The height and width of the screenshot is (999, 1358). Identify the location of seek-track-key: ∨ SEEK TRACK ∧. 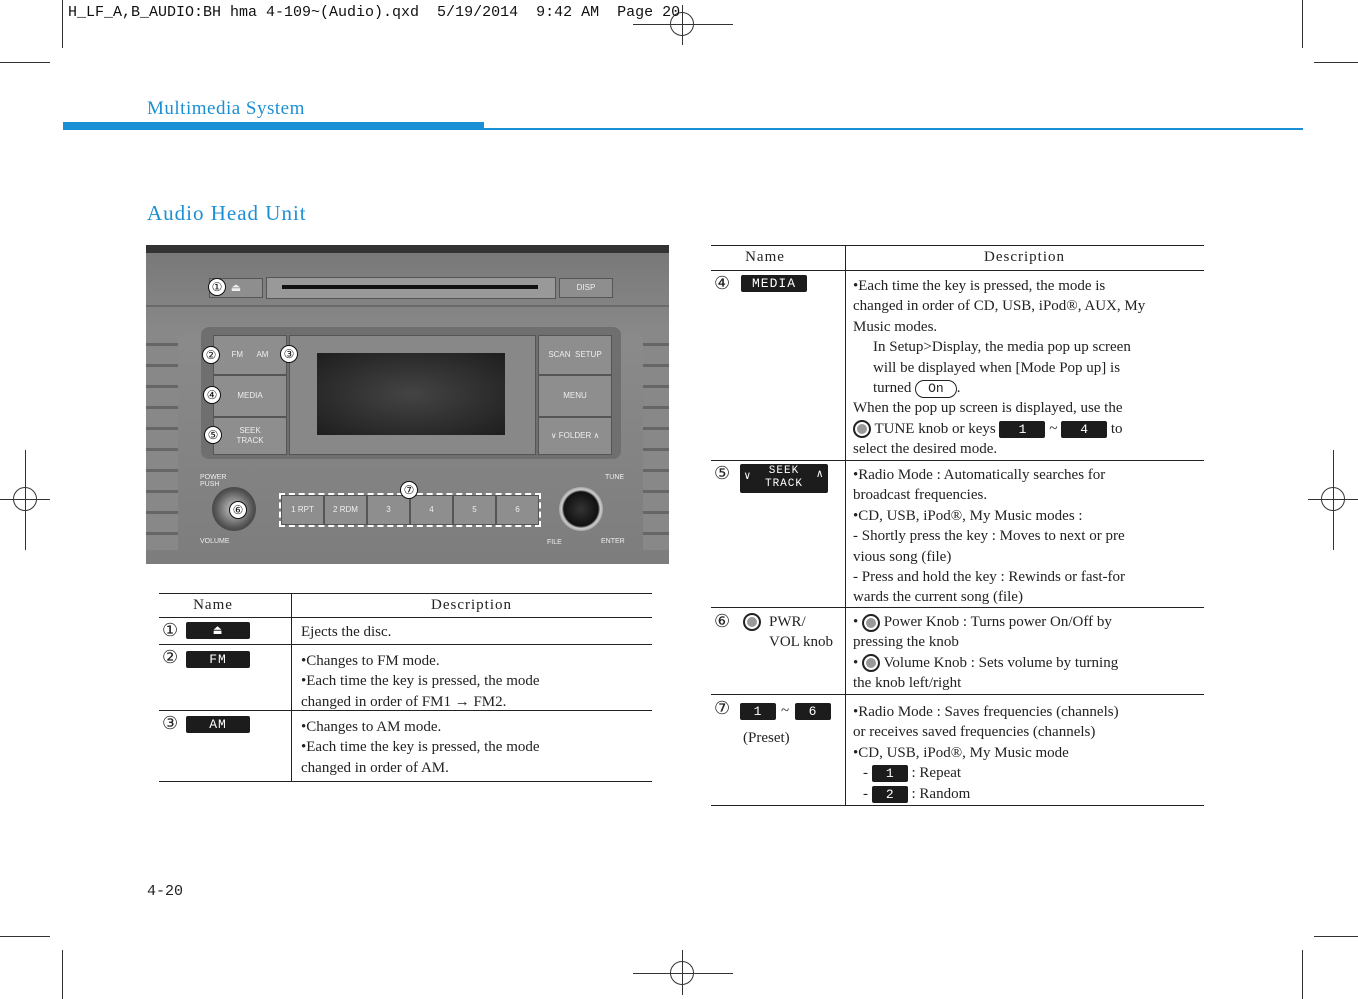
(784, 478).